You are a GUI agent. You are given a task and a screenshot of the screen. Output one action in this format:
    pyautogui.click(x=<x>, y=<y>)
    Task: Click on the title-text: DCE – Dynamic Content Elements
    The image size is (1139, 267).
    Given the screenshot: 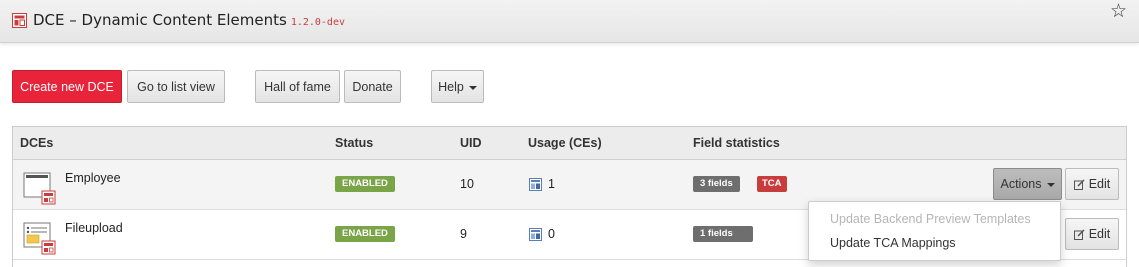 What is the action you would take?
    pyautogui.click(x=160, y=20)
    